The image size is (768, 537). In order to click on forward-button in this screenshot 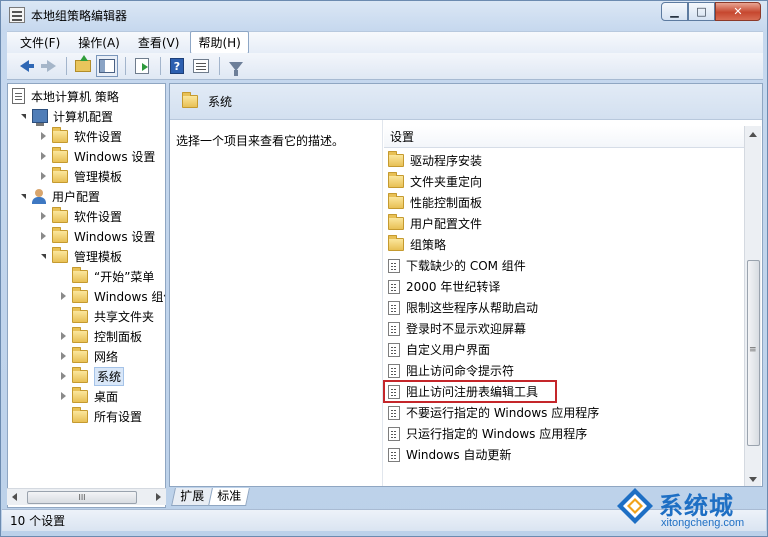, I will do `click(48, 66)`.